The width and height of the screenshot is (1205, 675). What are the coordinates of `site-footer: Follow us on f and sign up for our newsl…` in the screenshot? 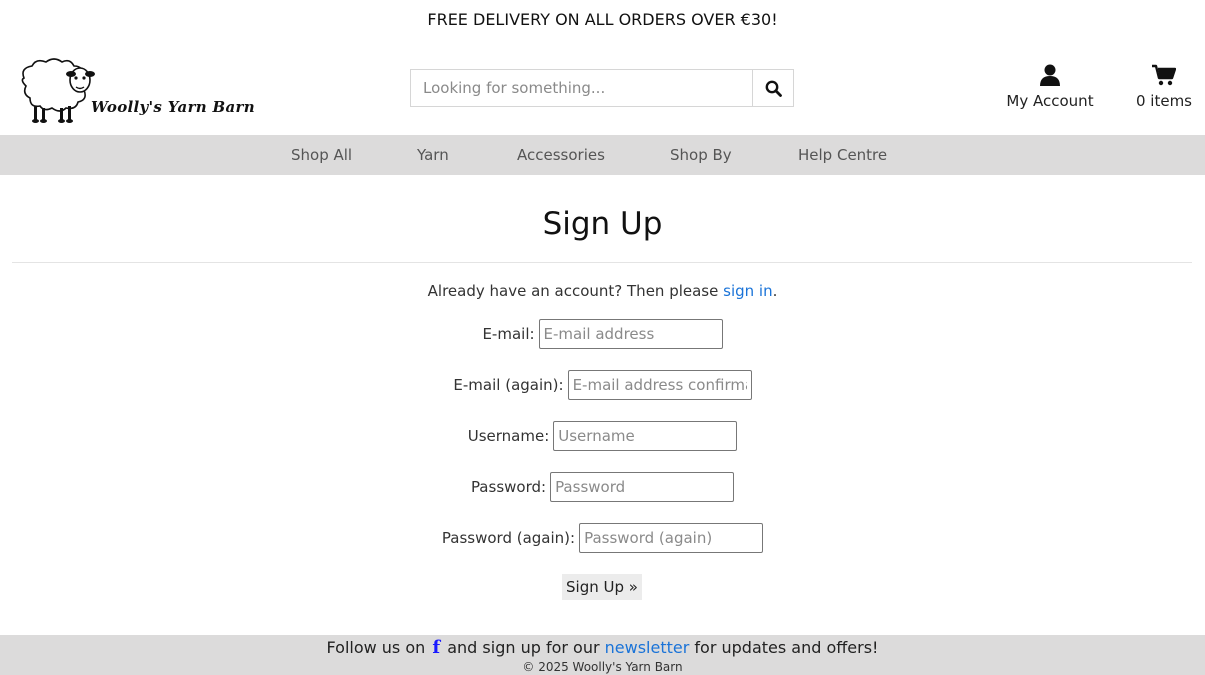 It's located at (602, 655).